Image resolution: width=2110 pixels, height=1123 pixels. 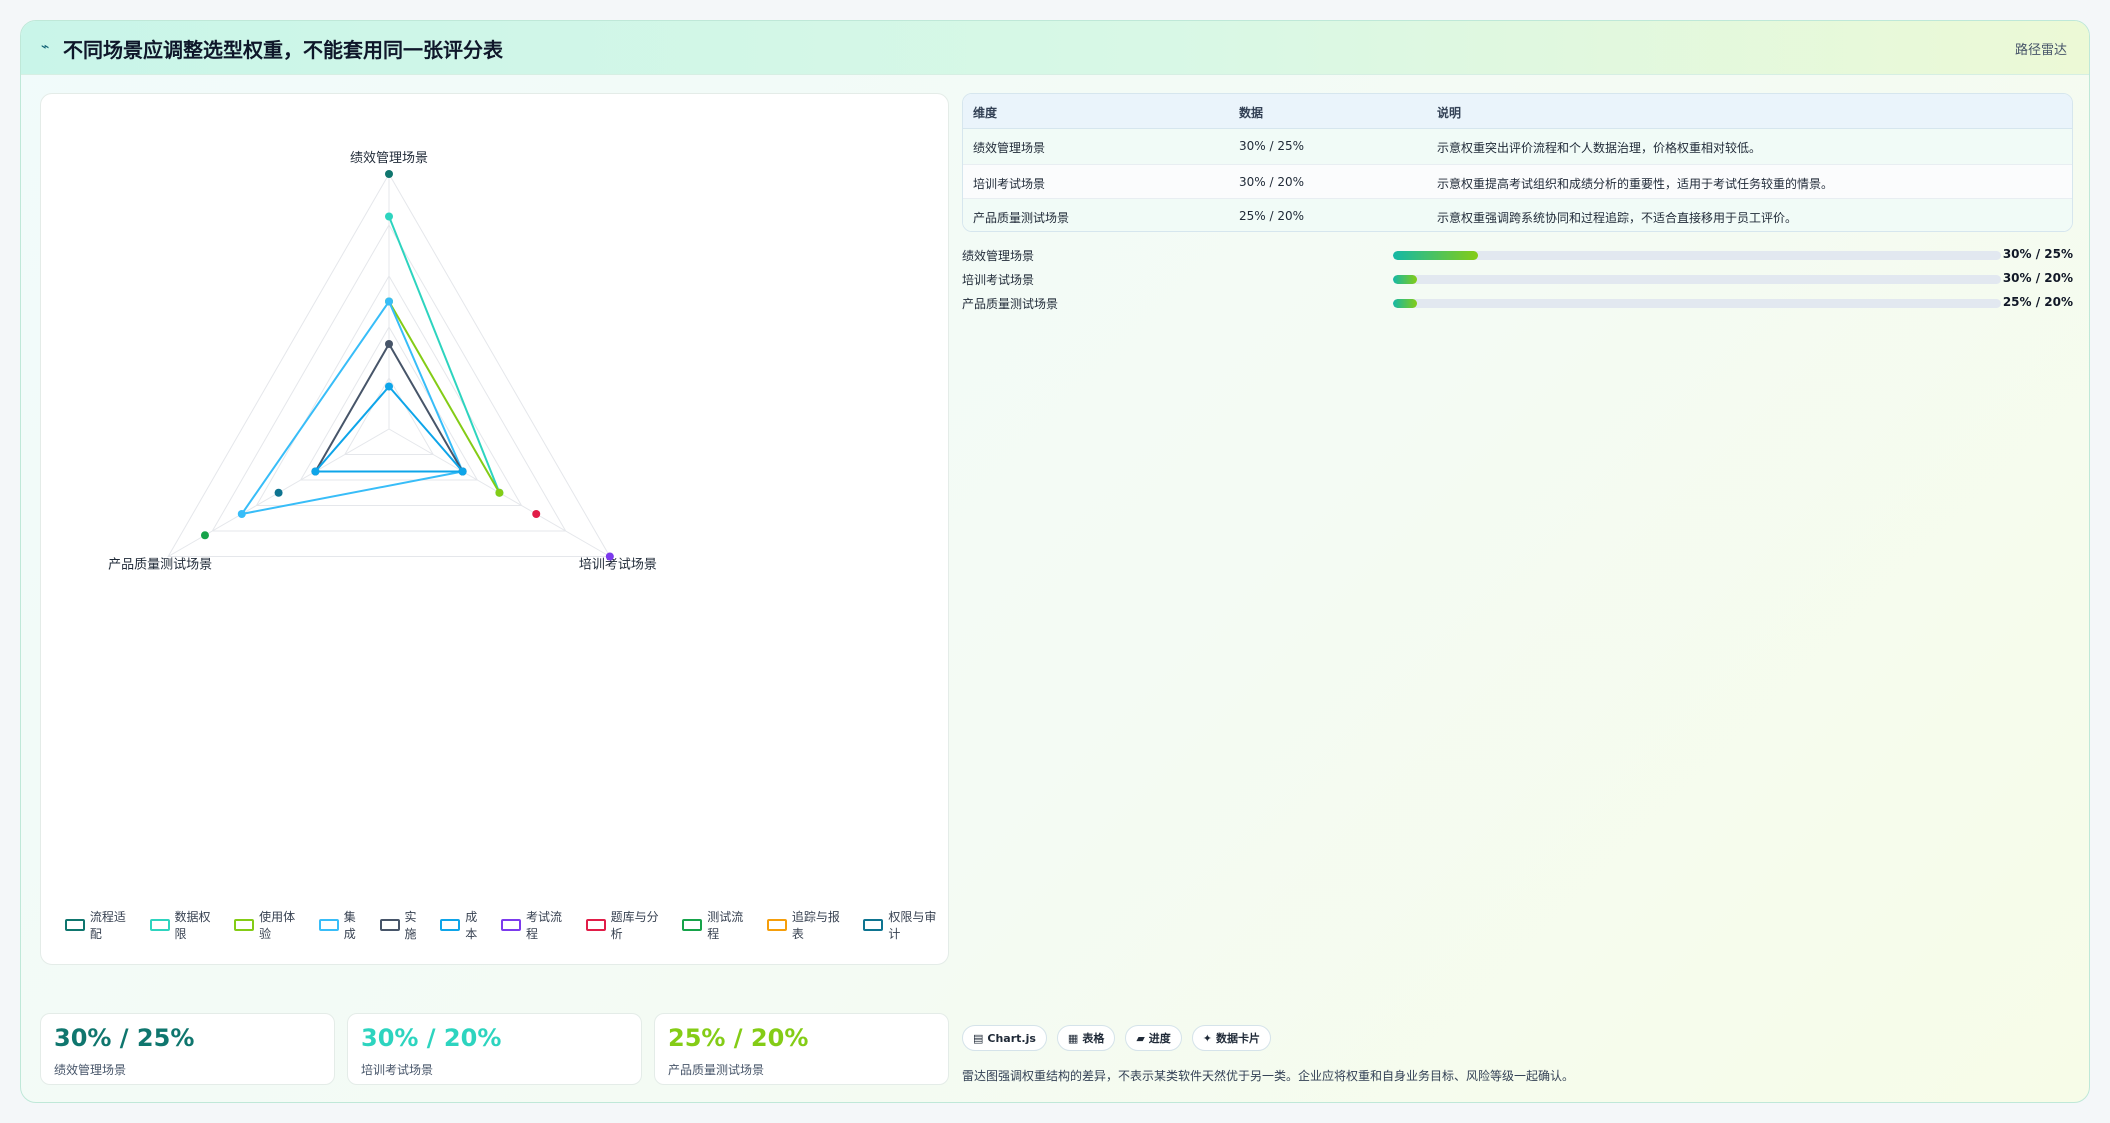 I want to click on tag-table: ▦ 表格, so click(x=1086, y=1038).